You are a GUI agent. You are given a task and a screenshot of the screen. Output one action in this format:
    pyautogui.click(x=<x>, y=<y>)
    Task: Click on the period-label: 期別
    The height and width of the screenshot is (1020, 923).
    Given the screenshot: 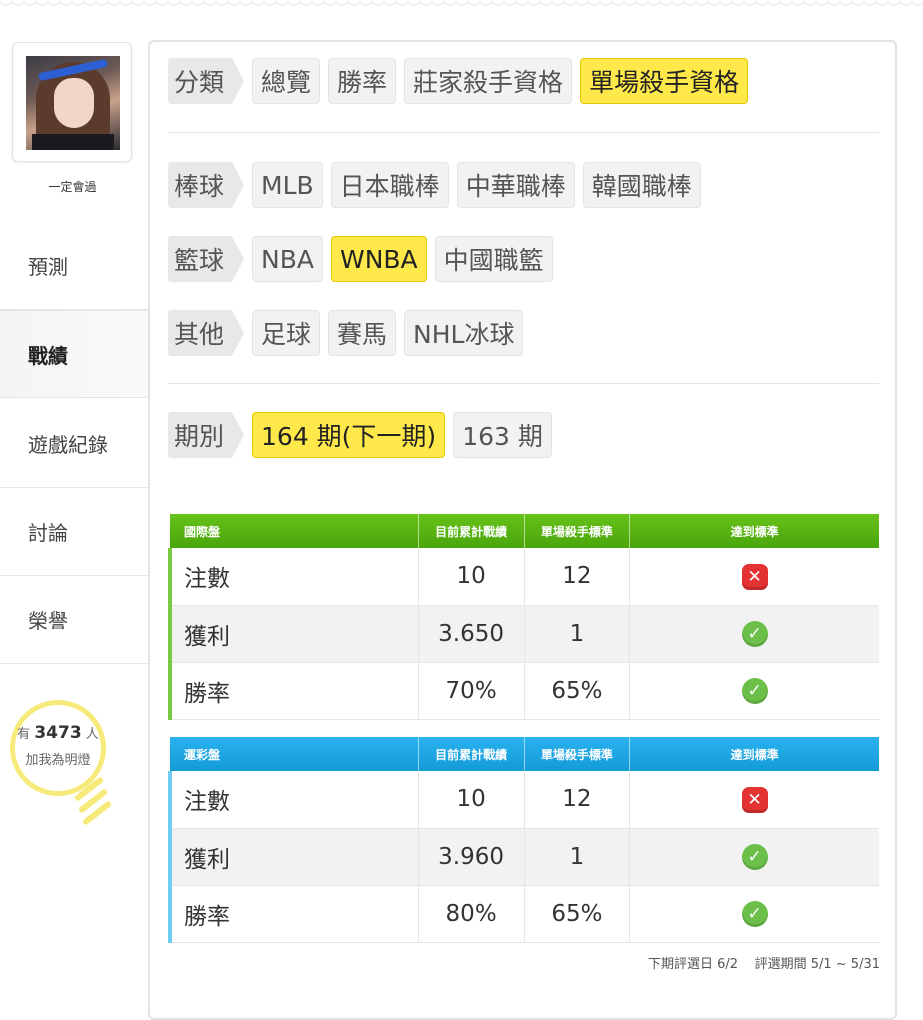 What is the action you would take?
    pyautogui.click(x=206, y=435)
    